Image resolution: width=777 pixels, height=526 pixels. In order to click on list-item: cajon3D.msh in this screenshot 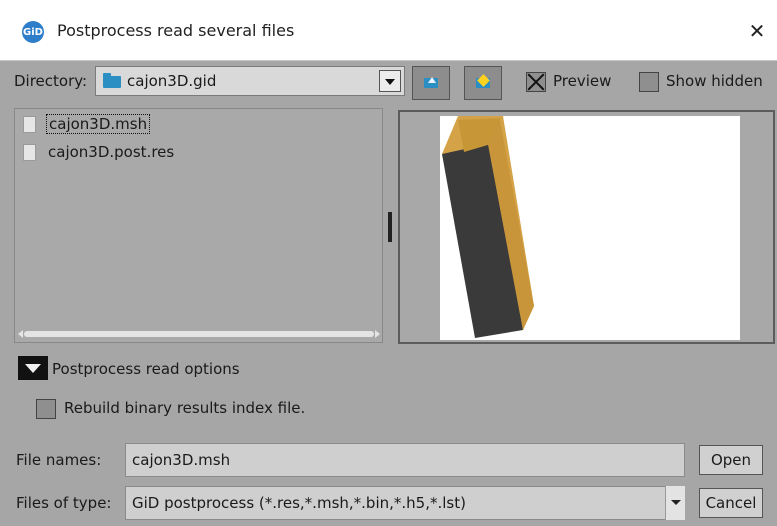, I will do `click(87, 124)`.